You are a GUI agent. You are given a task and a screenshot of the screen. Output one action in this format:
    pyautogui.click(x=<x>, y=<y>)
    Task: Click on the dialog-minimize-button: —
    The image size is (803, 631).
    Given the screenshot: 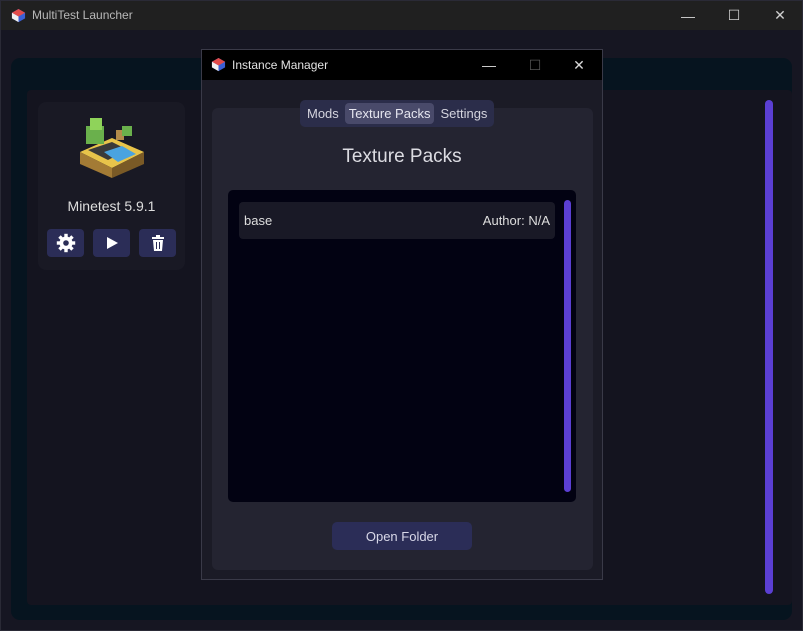 What is the action you would take?
    pyautogui.click(x=489, y=65)
    